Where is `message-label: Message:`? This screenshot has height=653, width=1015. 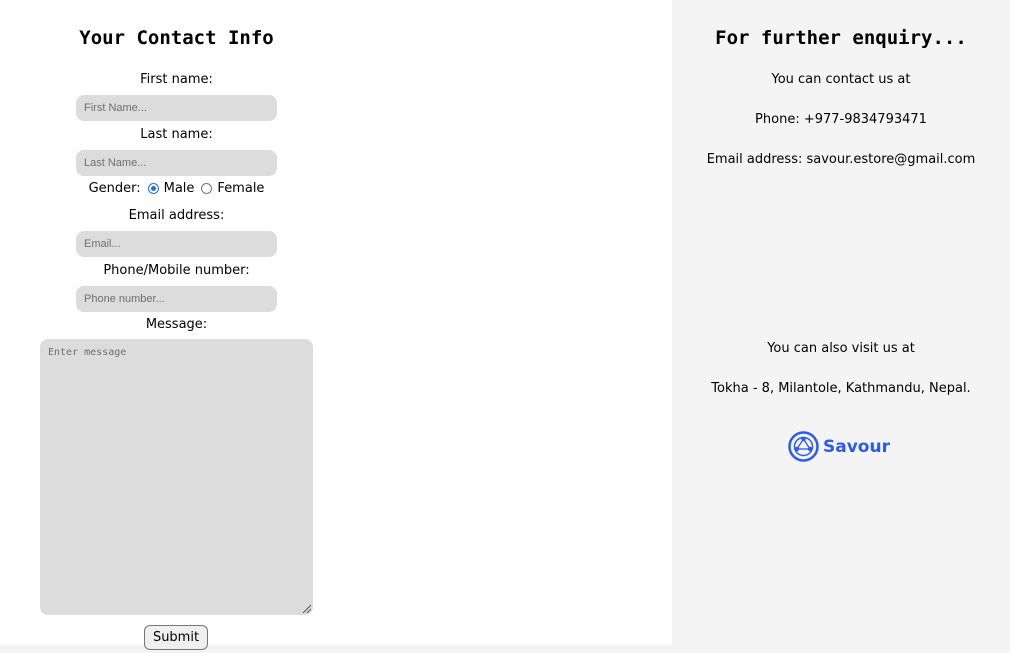
message-label: Message: is located at coordinates (176, 324).